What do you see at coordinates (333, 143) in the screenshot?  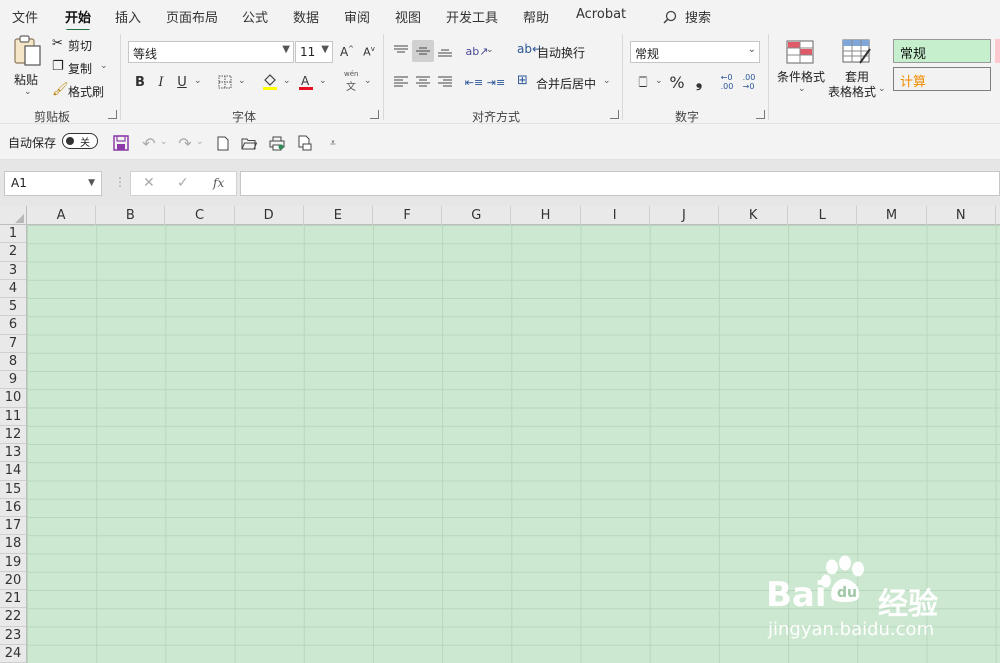 I see `customize-qat-button: ⩡` at bounding box center [333, 143].